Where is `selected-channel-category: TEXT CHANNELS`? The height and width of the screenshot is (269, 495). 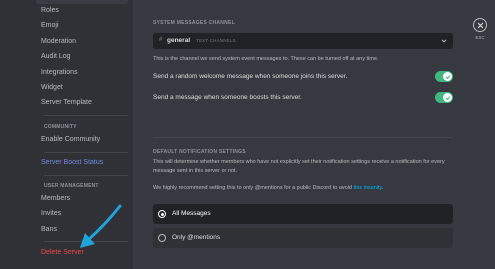 selected-channel-category: TEXT CHANNELS is located at coordinates (216, 40).